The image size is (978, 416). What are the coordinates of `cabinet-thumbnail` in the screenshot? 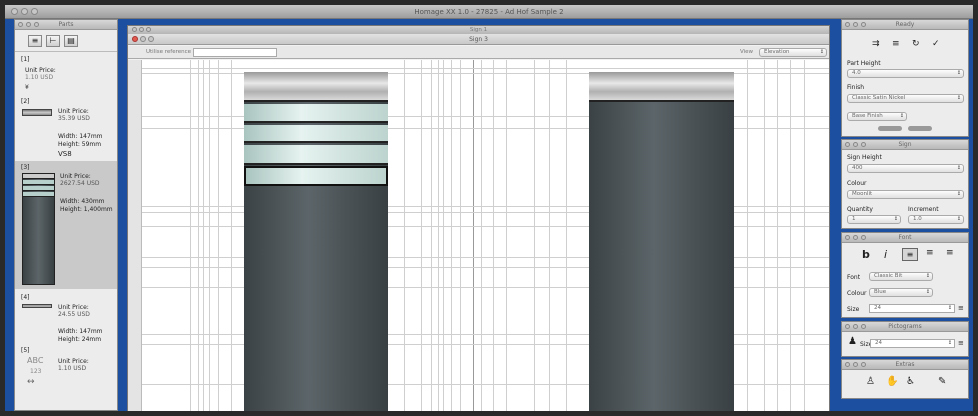 It's located at (38, 229).